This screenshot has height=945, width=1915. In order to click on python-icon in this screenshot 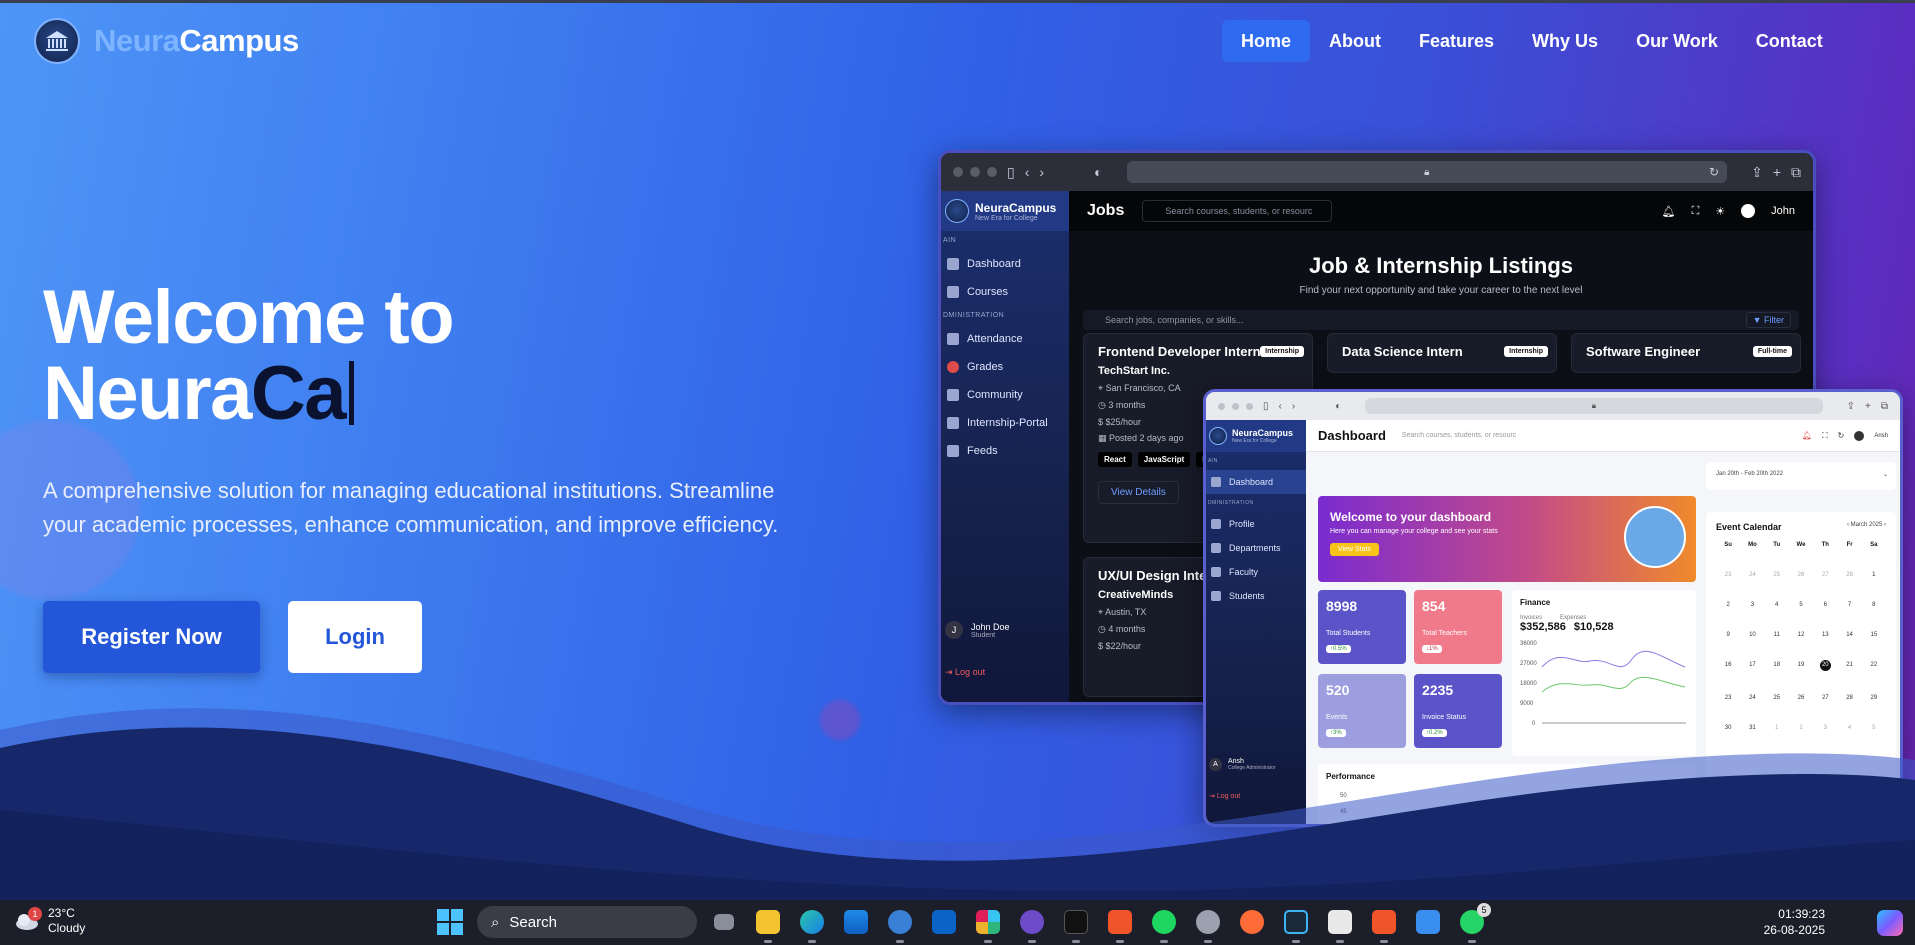, I will do `click(900, 924)`.